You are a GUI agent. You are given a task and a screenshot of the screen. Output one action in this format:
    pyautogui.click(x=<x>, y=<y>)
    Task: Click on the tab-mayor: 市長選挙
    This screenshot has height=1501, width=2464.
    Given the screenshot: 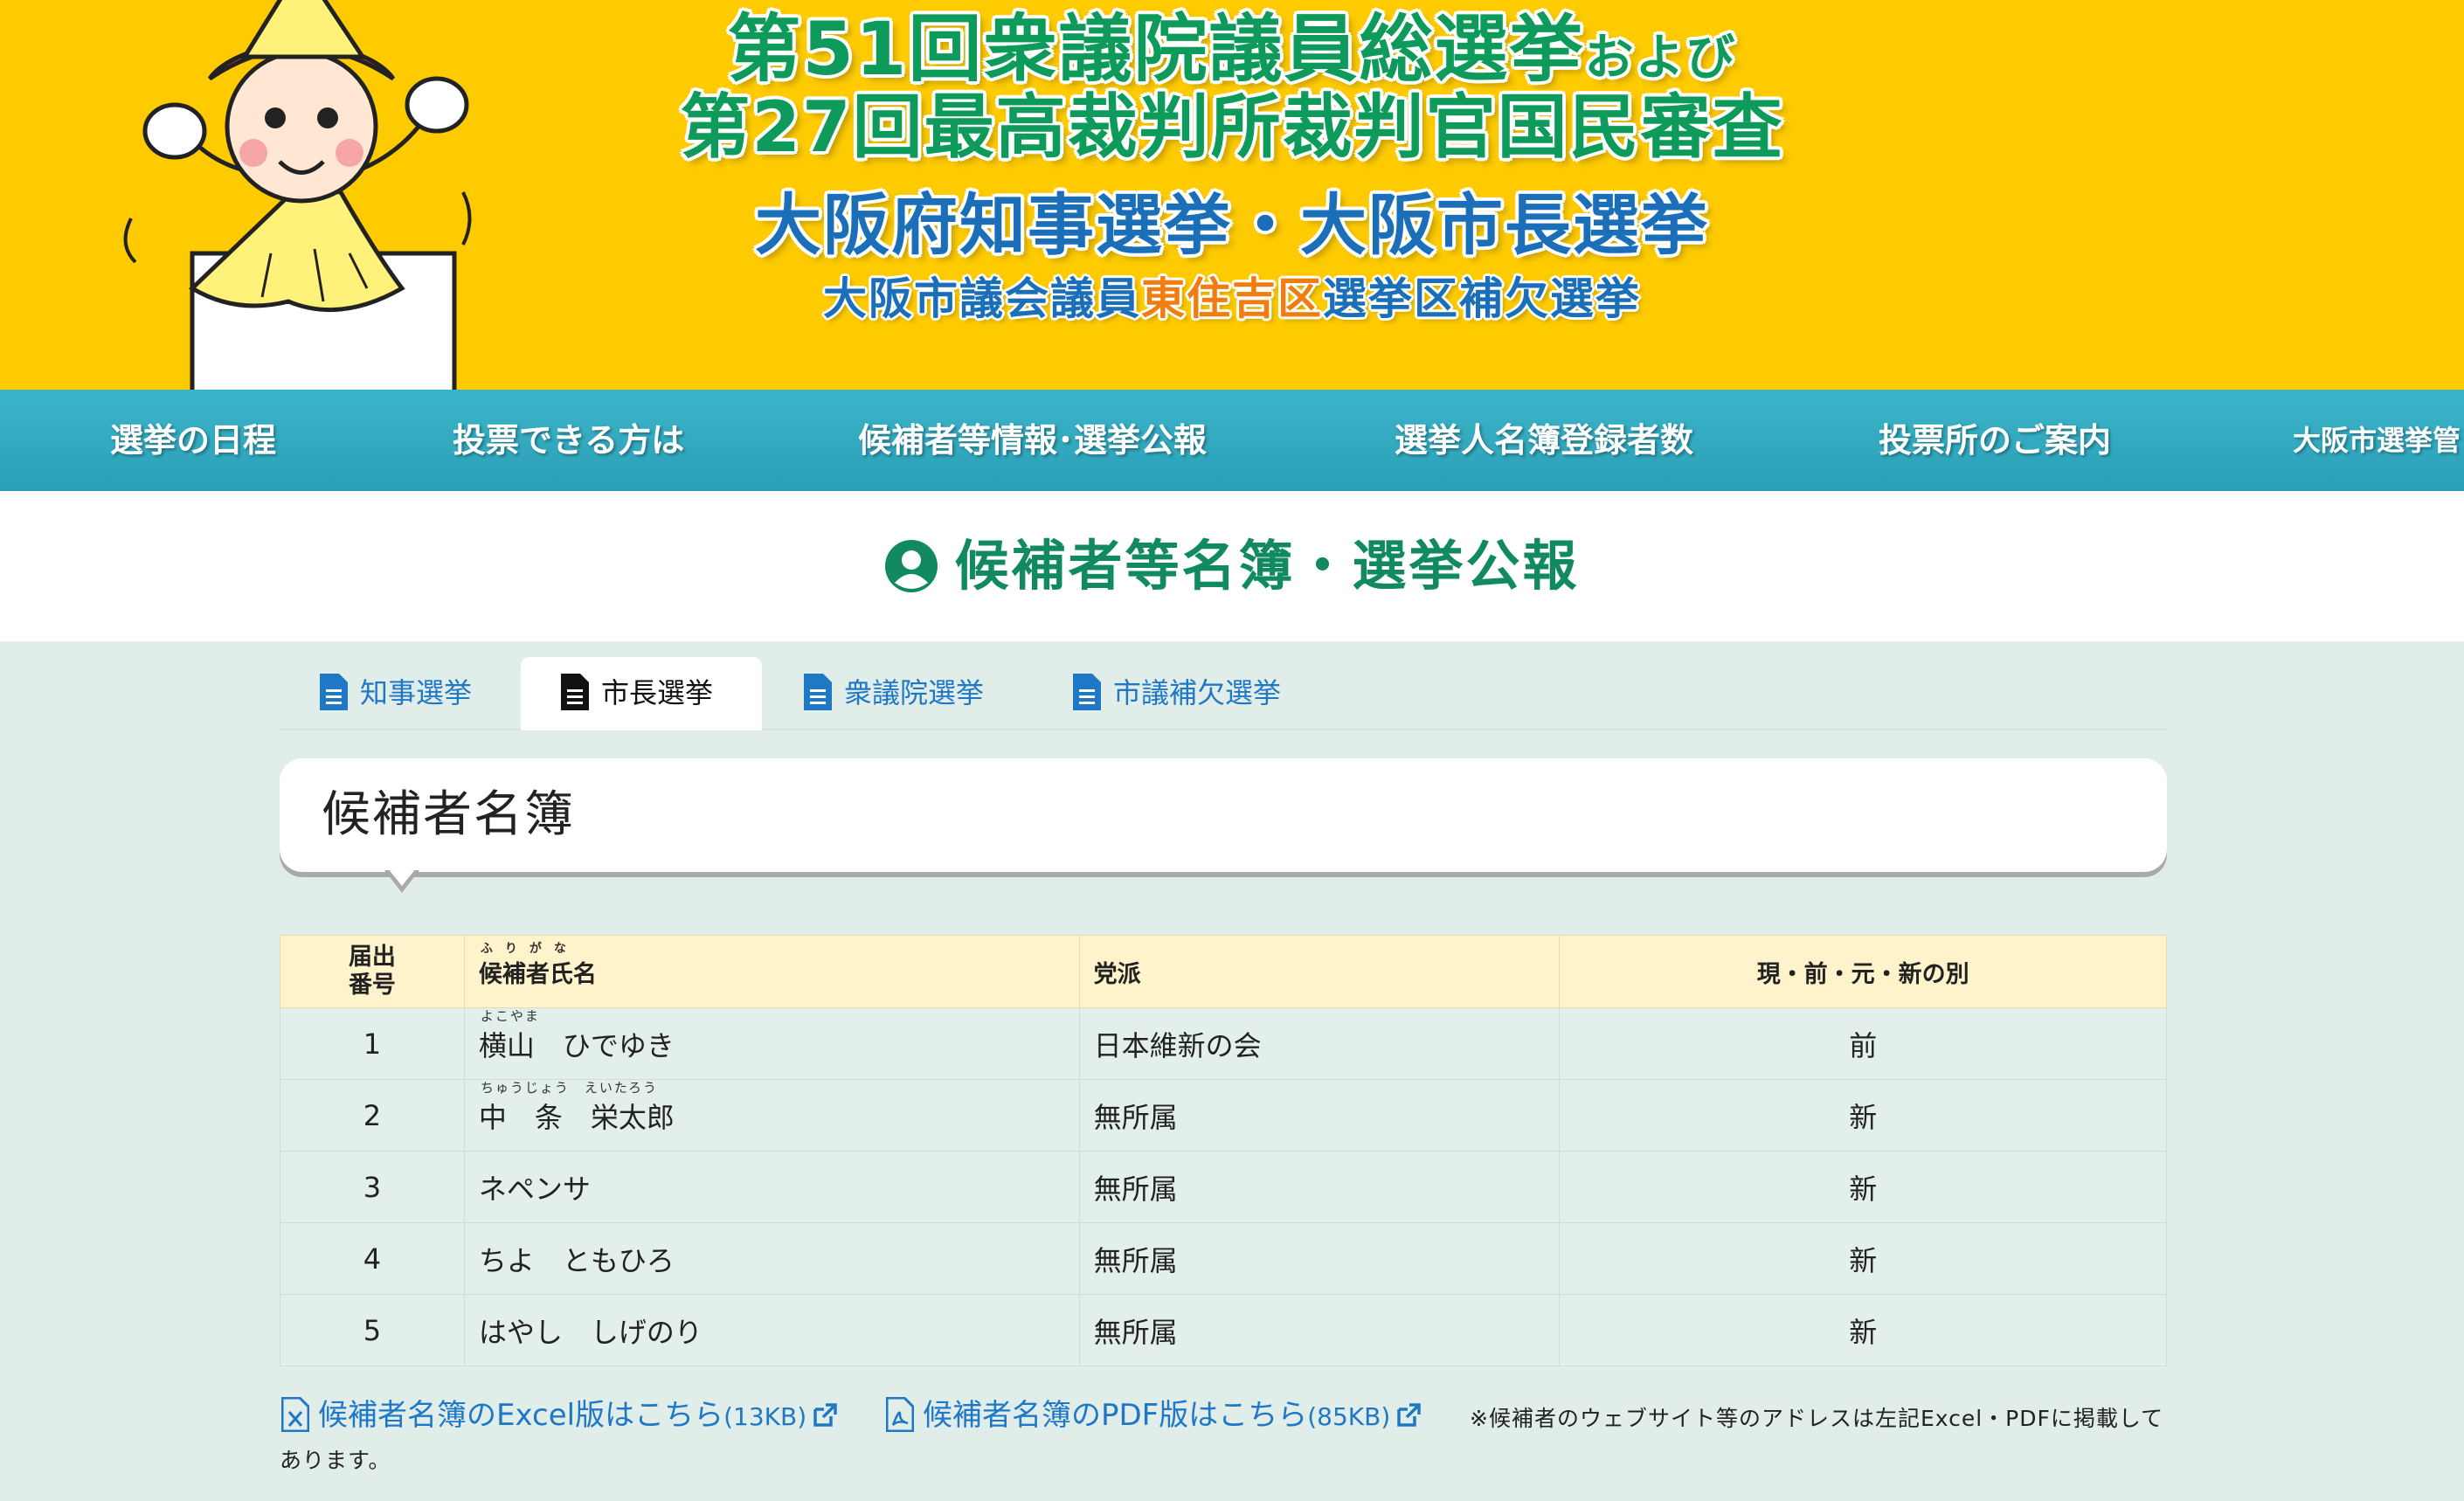 What is the action you would take?
    pyautogui.click(x=641, y=693)
    